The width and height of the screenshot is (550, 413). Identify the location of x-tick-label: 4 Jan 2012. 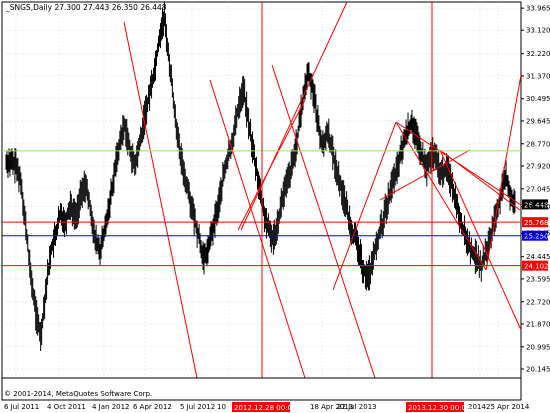
(111, 407).